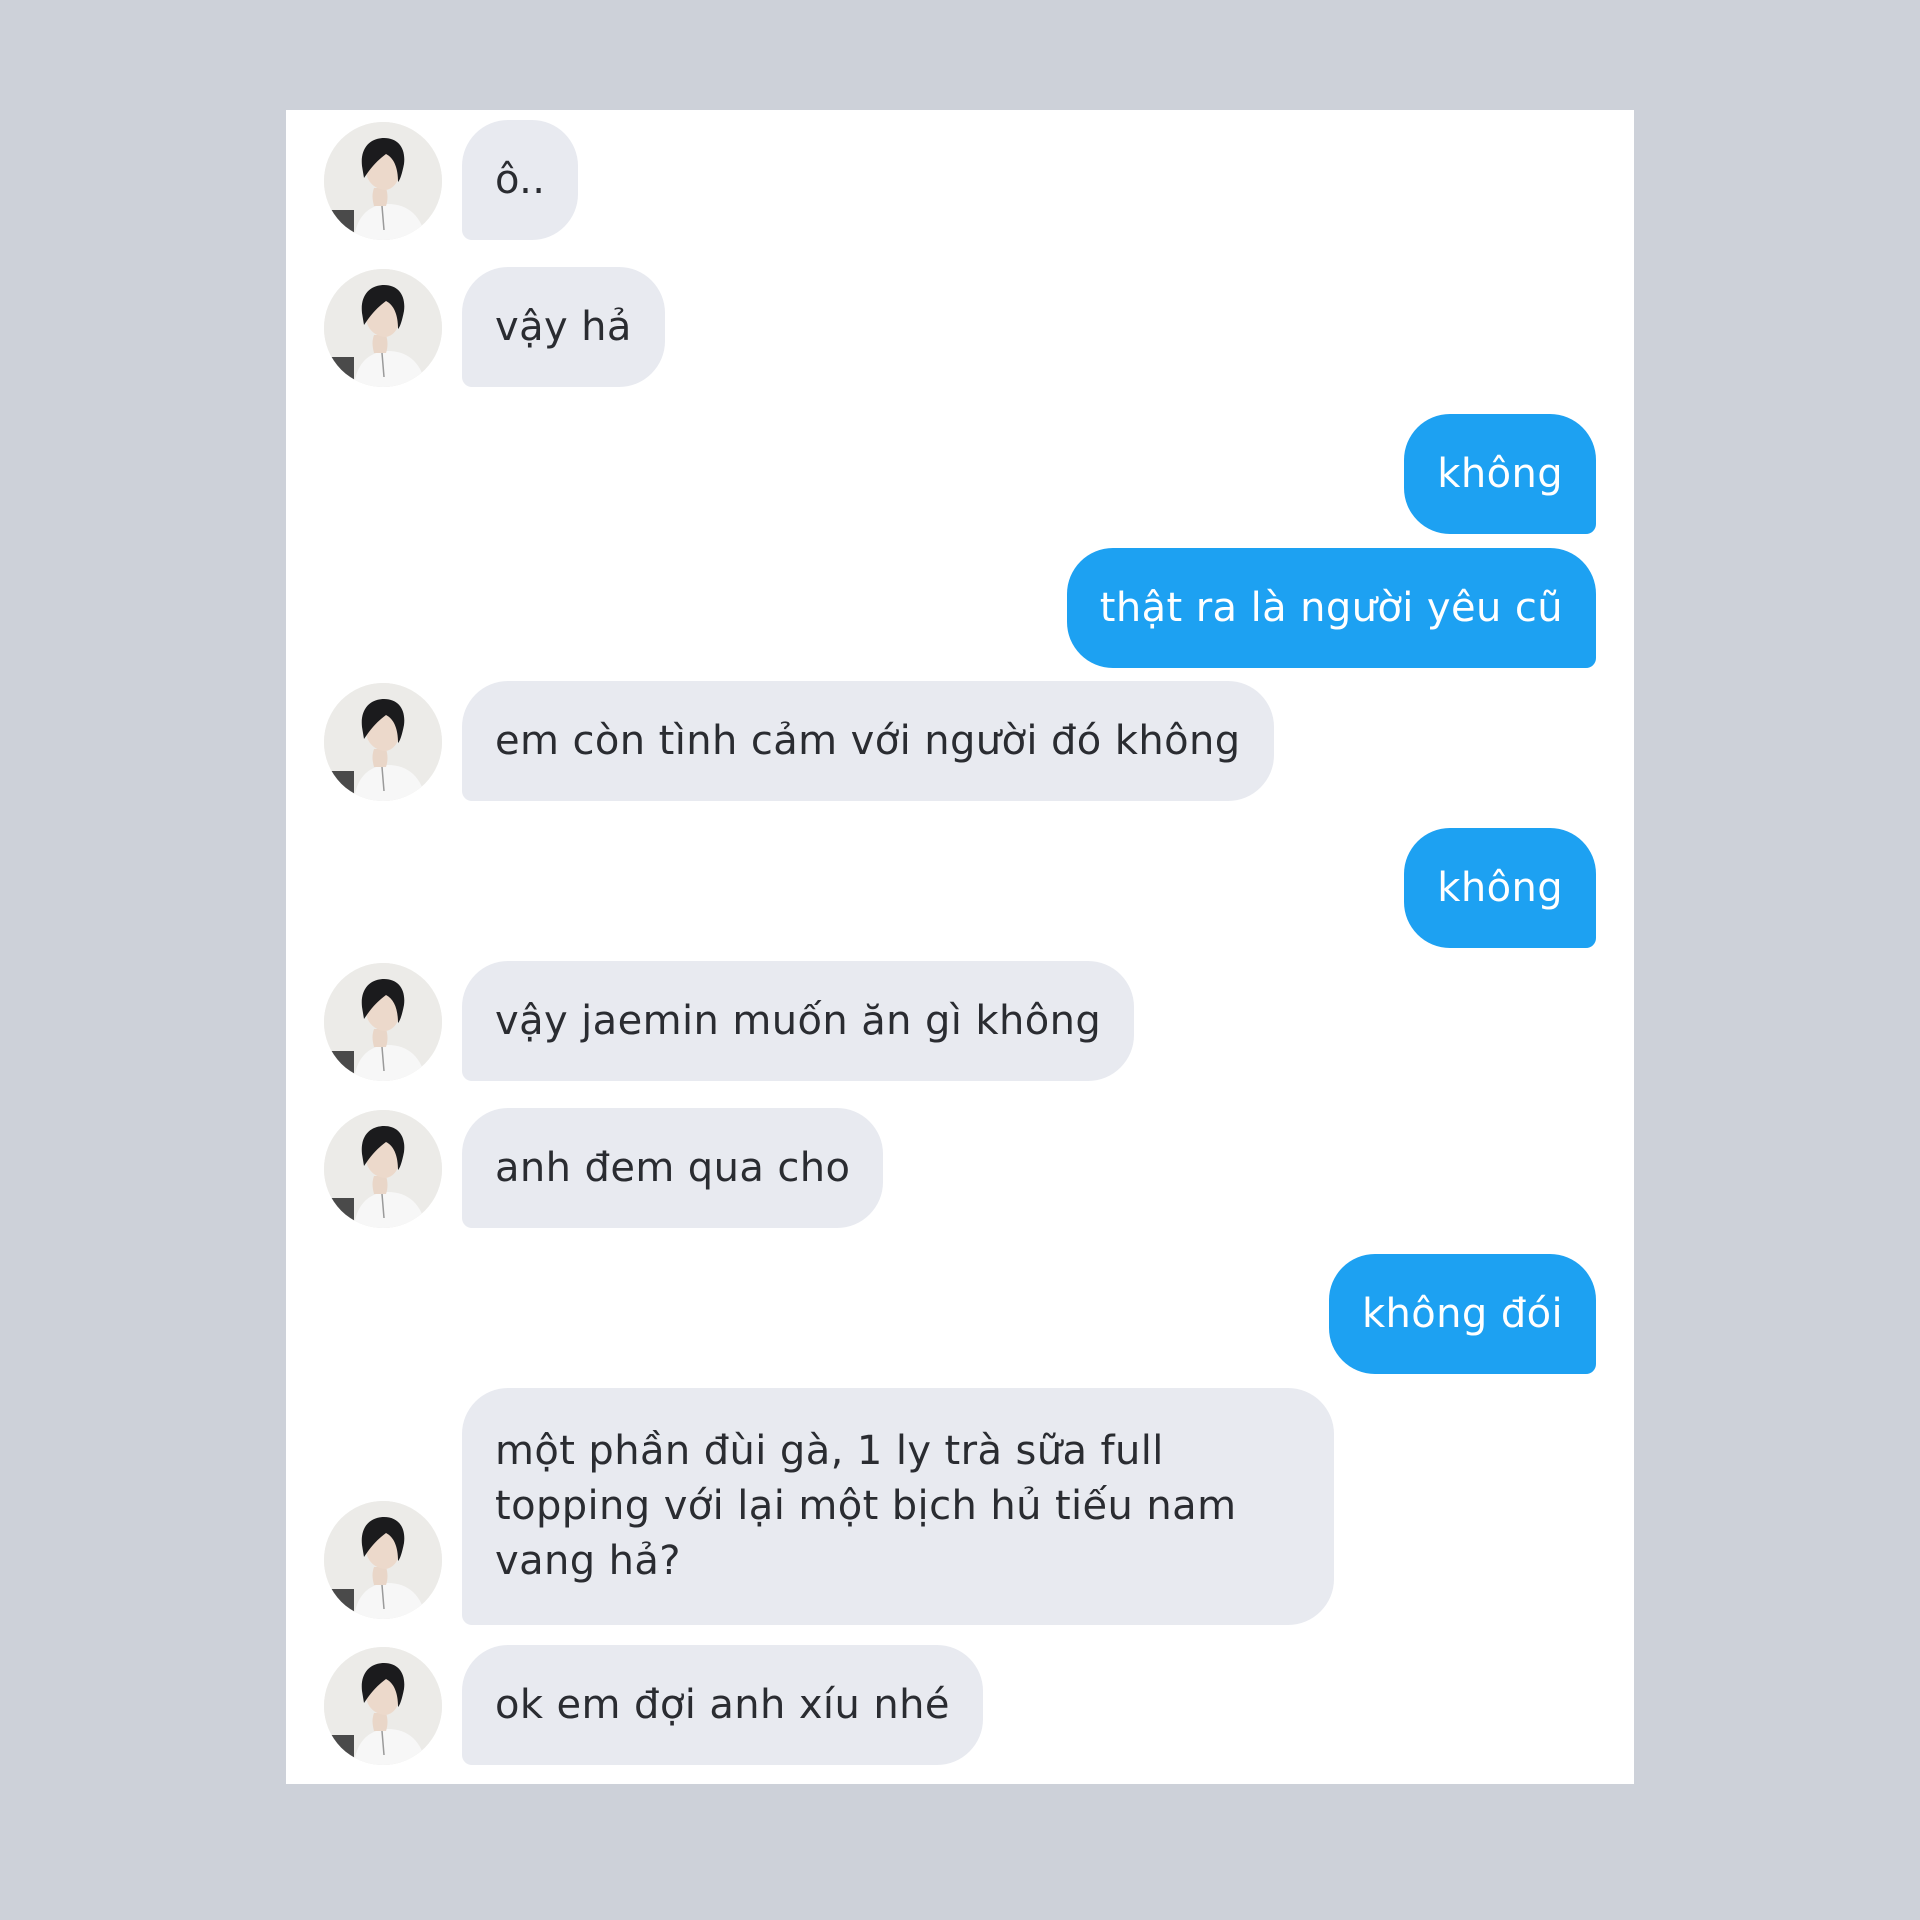  I want to click on message-bubble: vậy hả, so click(563, 327).